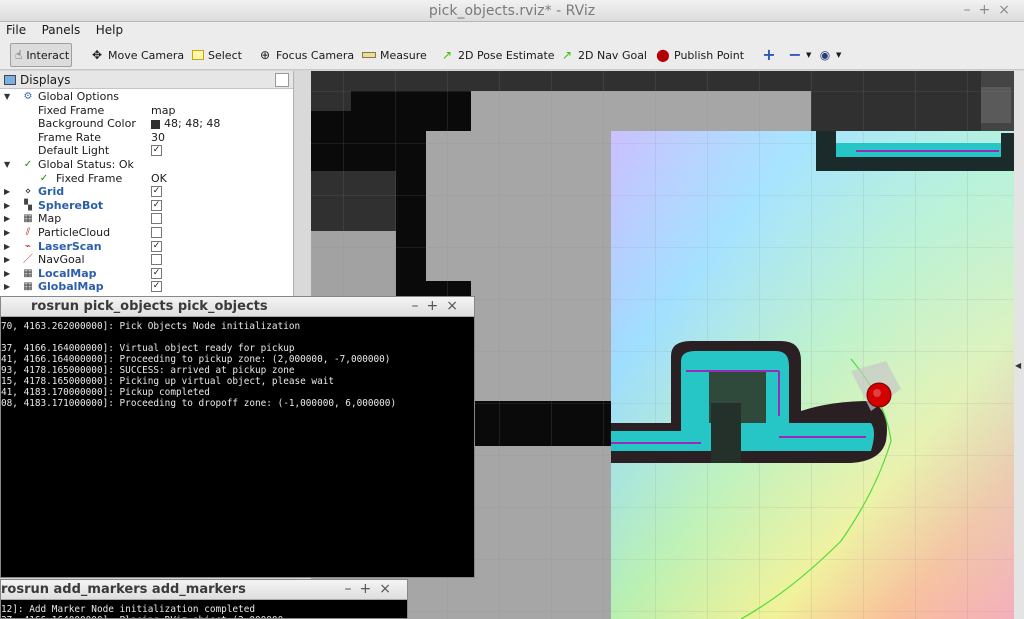 The image size is (1024, 619). Describe the element at coordinates (146, 124) in the screenshot. I see `display-row: Background Color 48; 48; 48` at that location.